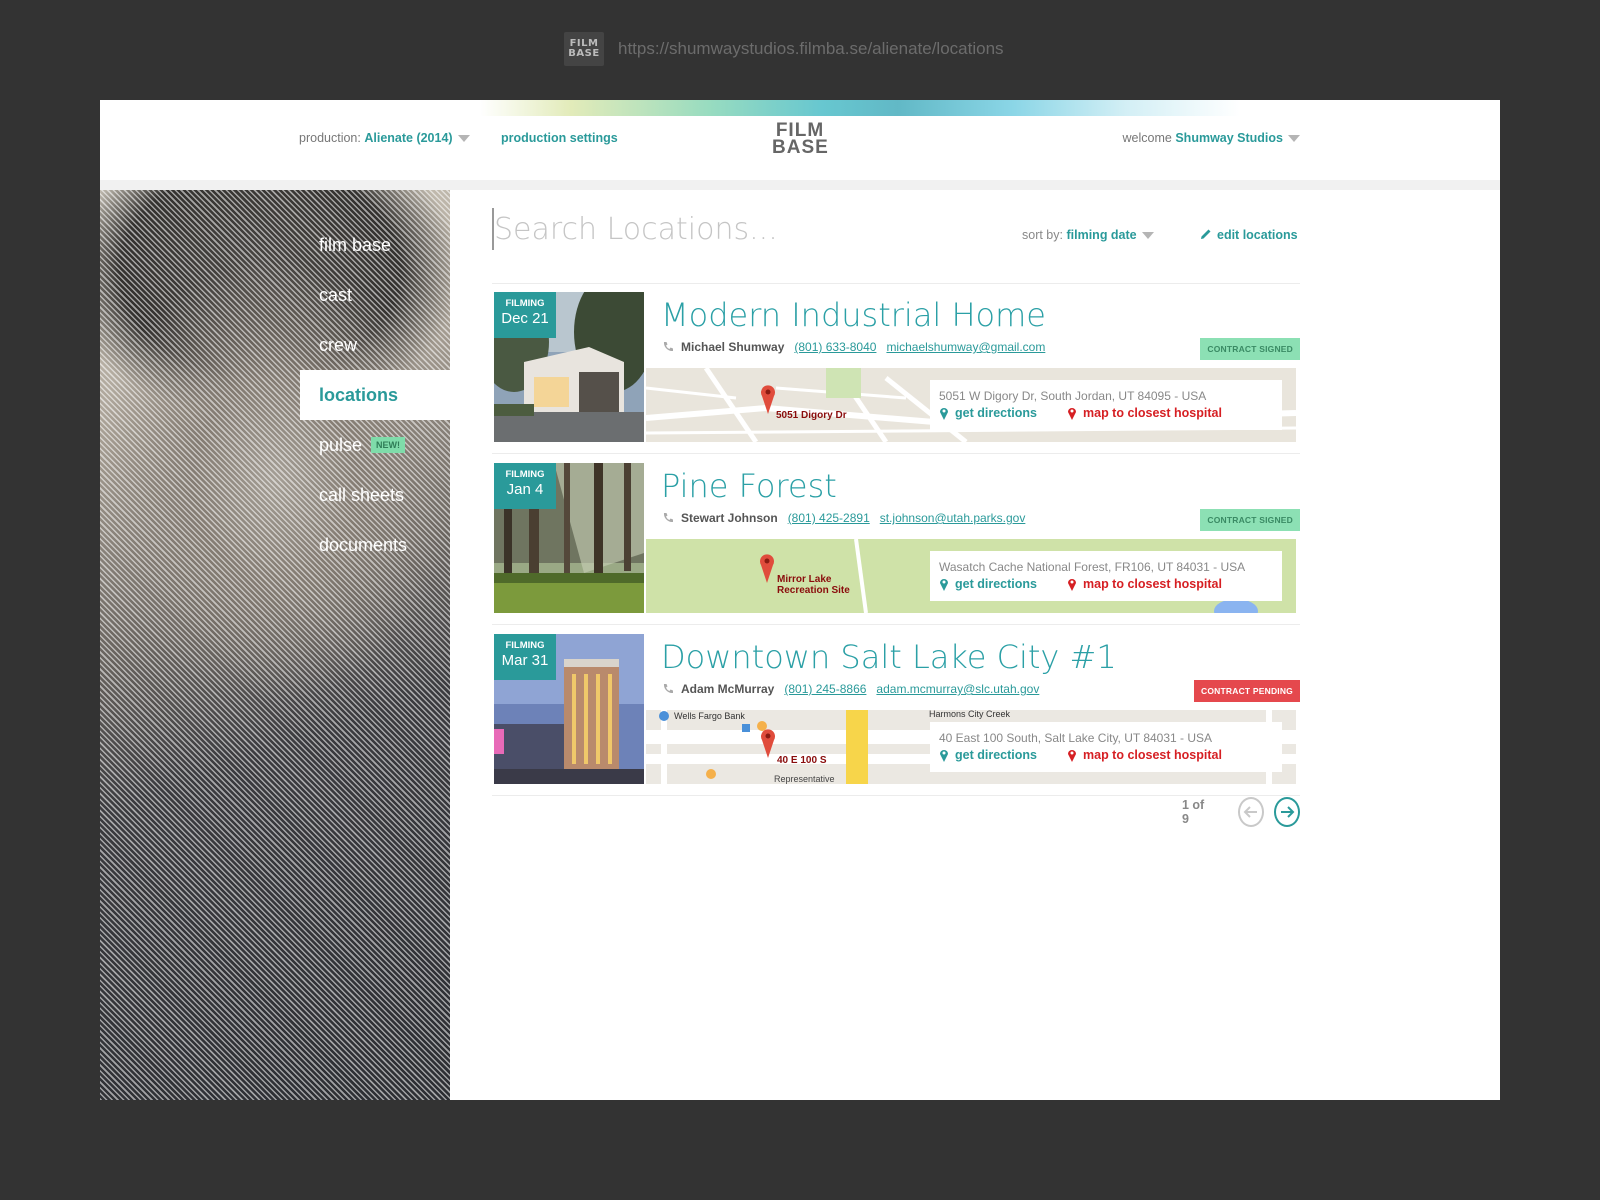 Image resolution: width=1600 pixels, height=1200 pixels. I want to click on sidebar-item-crew: crew, so click(375, 345).